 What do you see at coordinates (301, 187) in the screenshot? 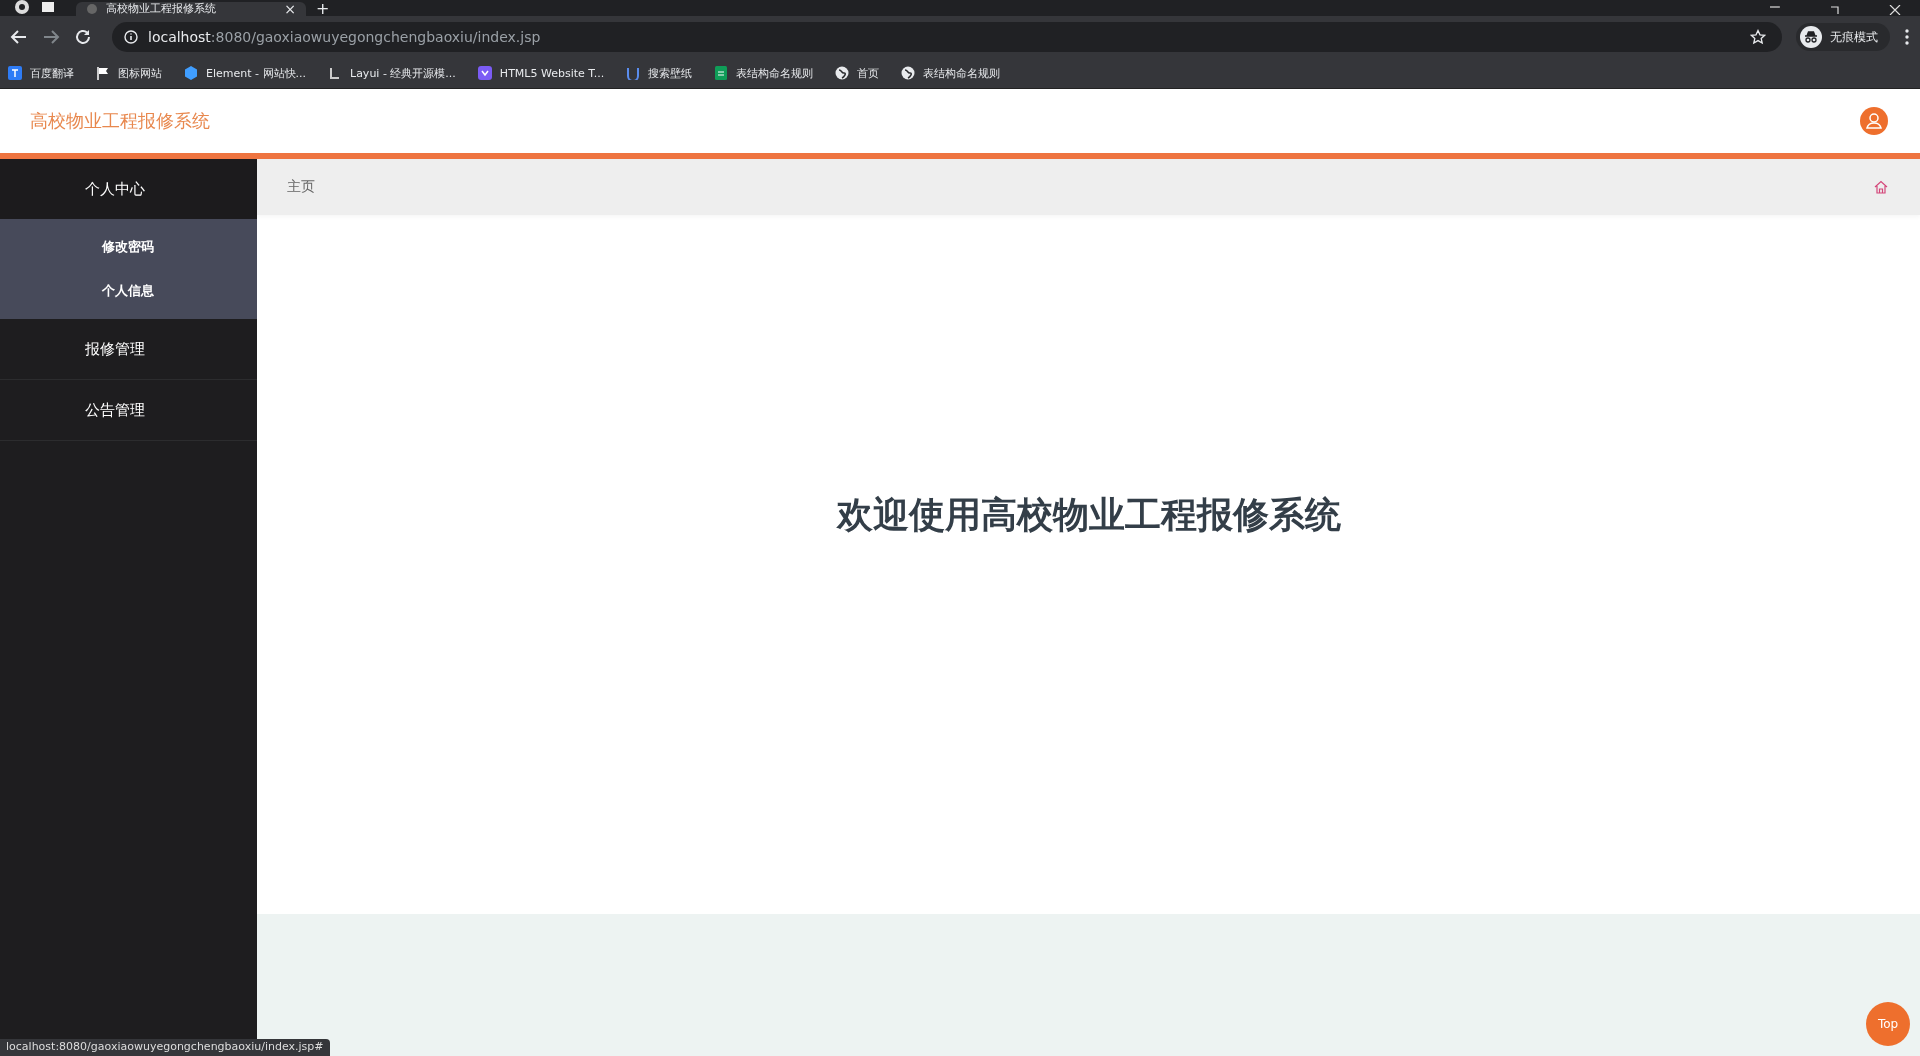
I see `breadcrumb-link: 主页` at bounding box center [301, 187].